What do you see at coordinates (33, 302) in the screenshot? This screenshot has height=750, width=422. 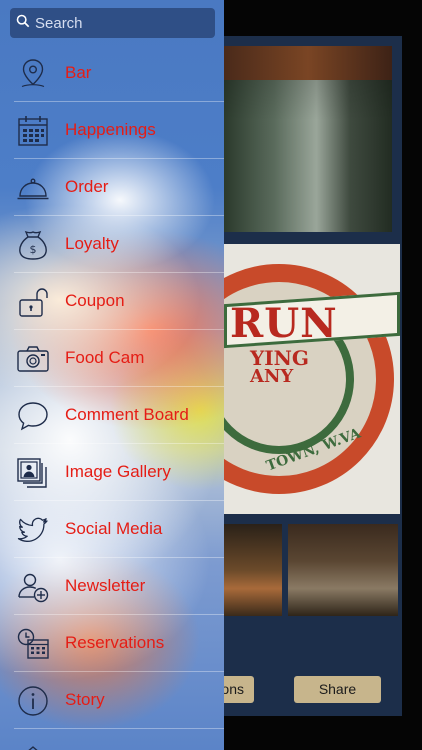 I see `unlock-icon` at bounding box center [33, 302].